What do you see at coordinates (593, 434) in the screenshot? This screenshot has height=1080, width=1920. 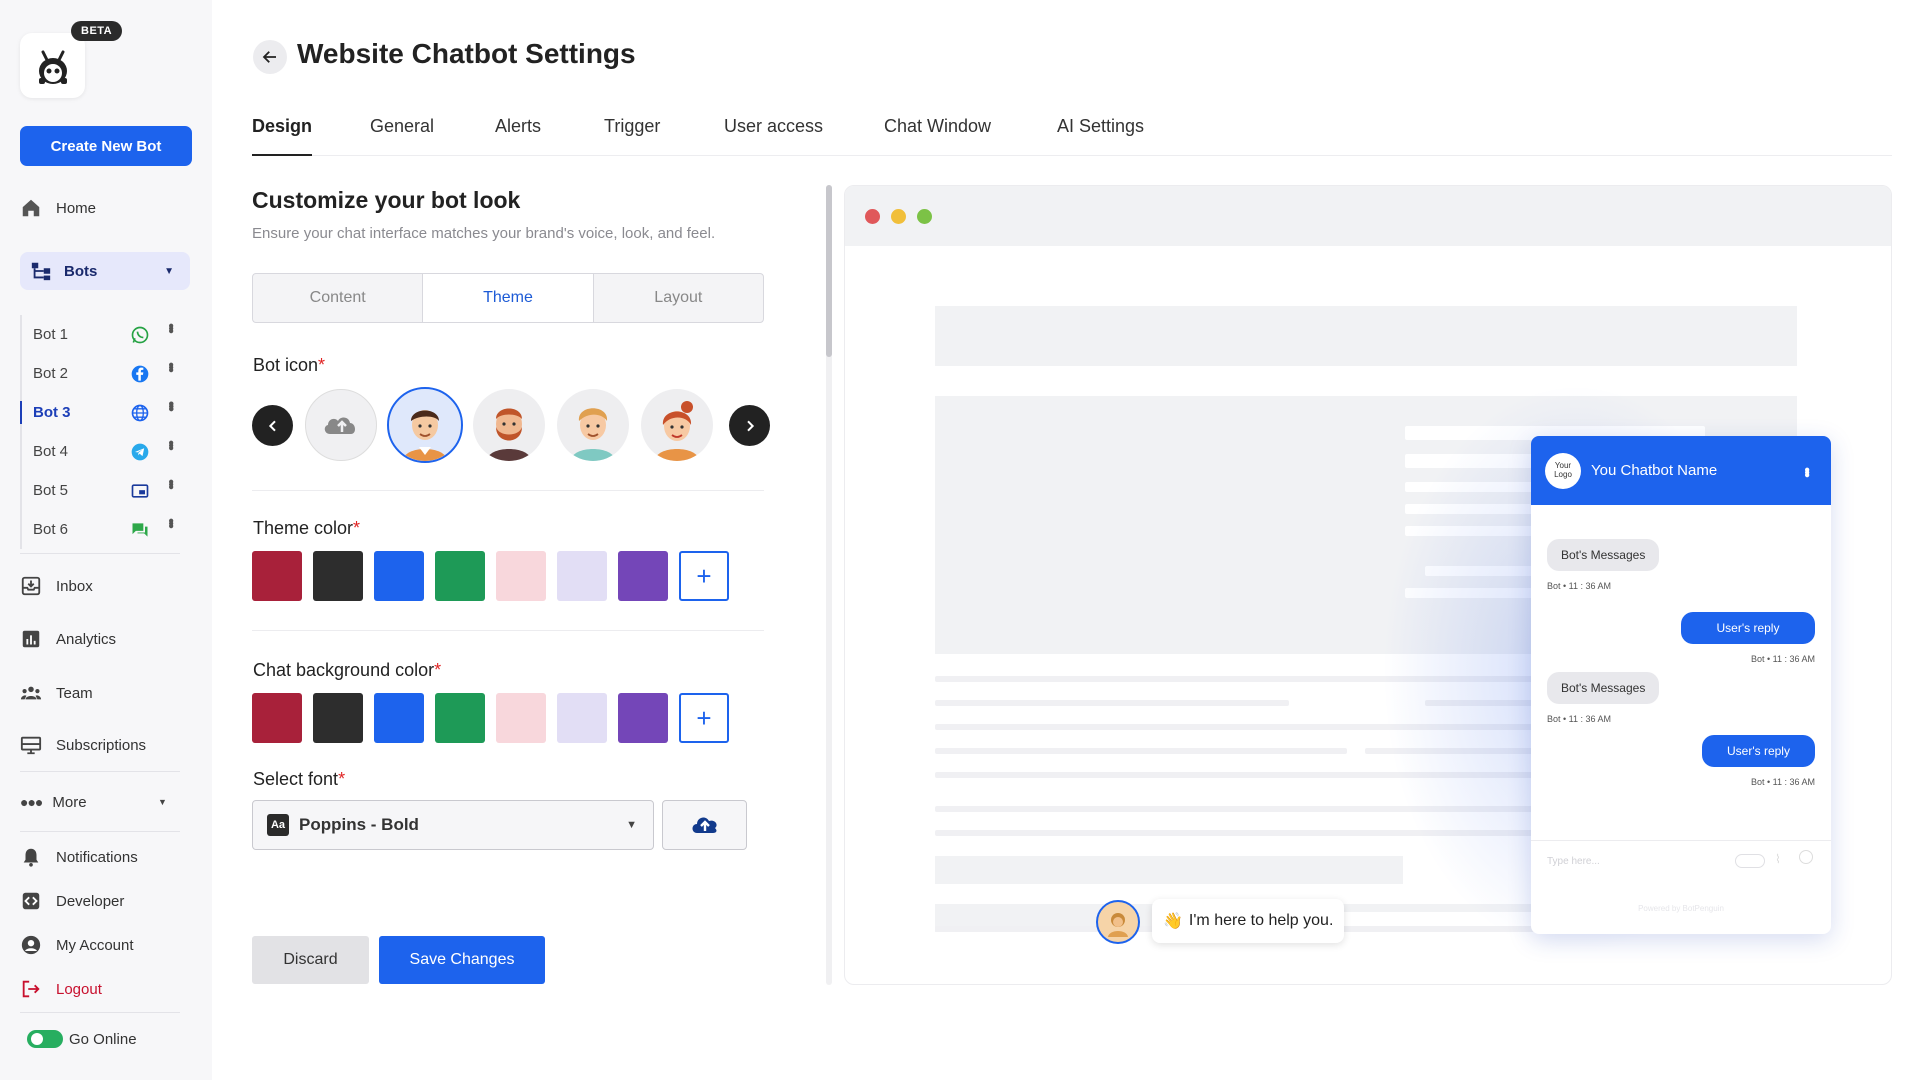 I see `blonde-avatar-icon` at bounding box center [593, 434].